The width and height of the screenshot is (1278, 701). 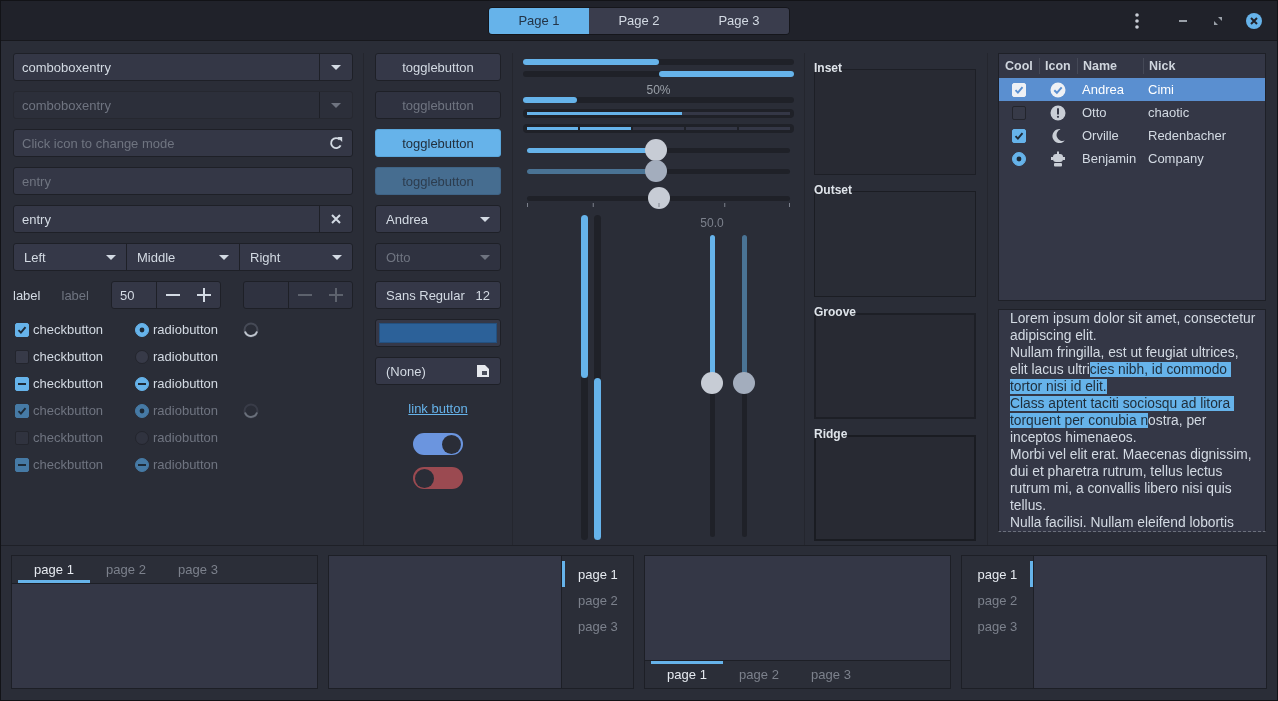 What do you see at coordinates (483, 371) in the screenshot?
I see `document-icon` at bounding box center [483, 371].